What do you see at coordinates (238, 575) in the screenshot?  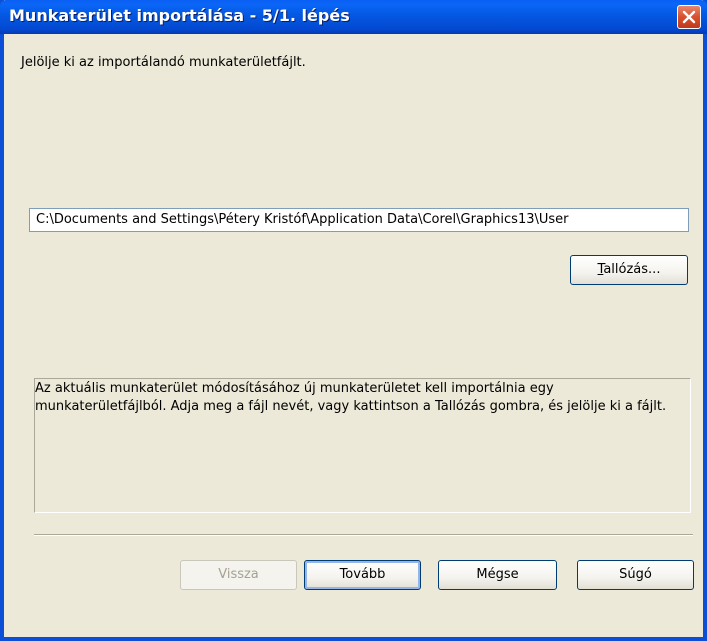 I see `back-button: Vissza` at bounding box center [238, 575].